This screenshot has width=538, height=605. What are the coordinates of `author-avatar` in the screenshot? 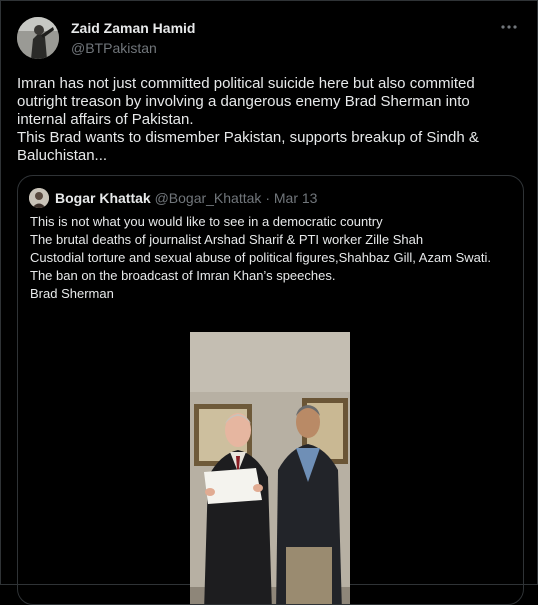 It's located at (38, 38).